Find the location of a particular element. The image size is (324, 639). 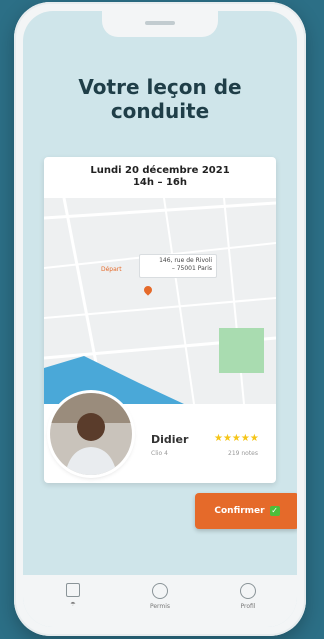

lesson-date: Lundi 20 décembre 2021 is located at coordinates (160, 170).